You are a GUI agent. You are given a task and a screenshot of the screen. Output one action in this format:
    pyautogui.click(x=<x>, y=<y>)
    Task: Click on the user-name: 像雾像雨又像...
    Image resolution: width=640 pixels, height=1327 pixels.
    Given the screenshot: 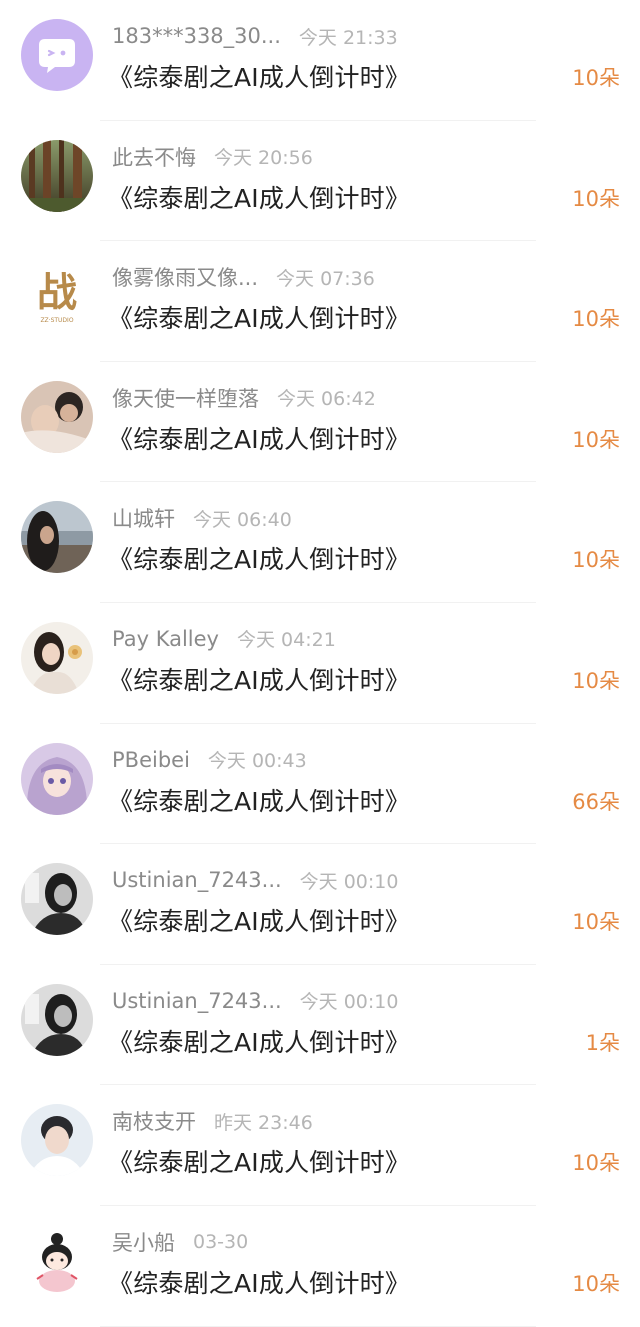 What is the action you would take?
    pyautogui.click(x=185, y=277)
    